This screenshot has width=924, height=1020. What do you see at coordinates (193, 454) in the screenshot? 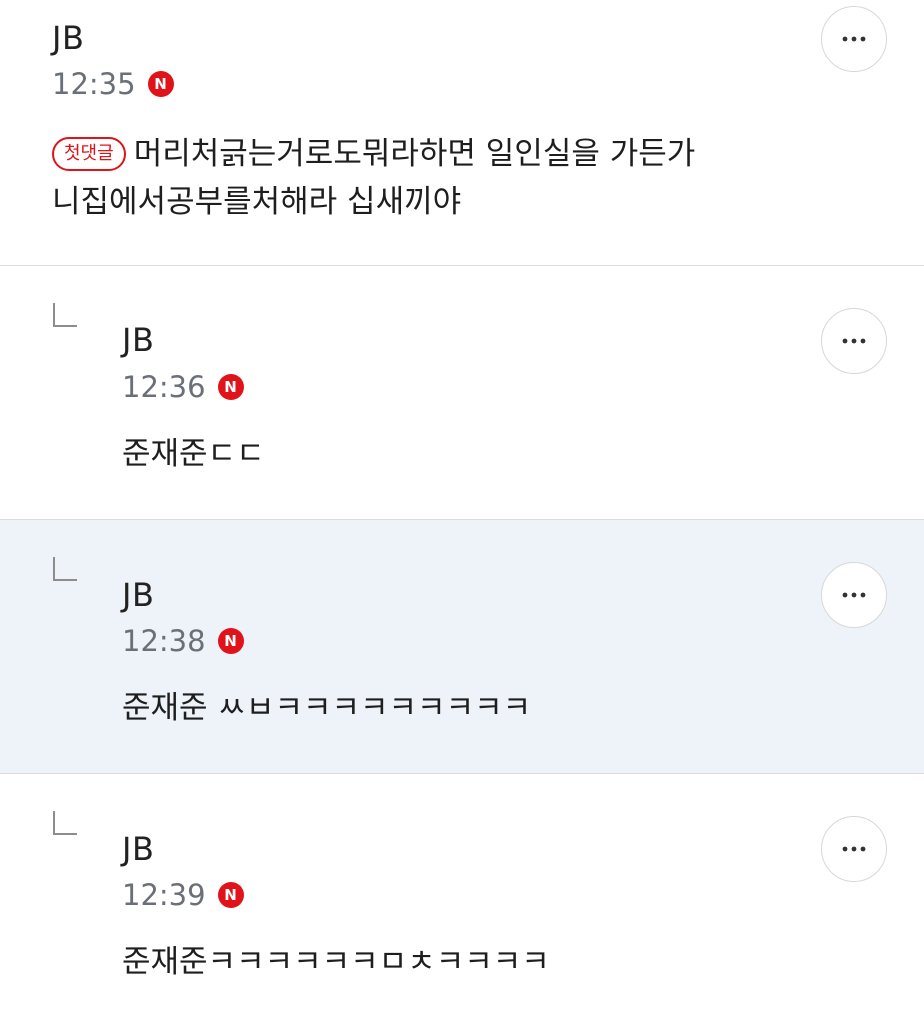
I see `comment-body: 준재준ㄷㄷ` at bounding box center [193, 454].